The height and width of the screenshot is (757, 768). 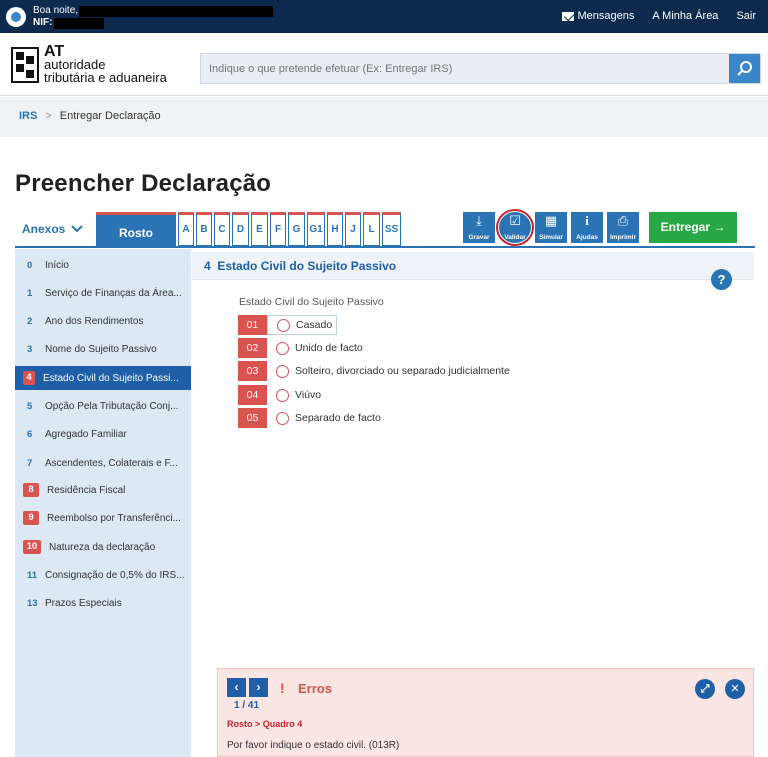 I want to click on validate-label: Validar, so click(x=515, y=237).